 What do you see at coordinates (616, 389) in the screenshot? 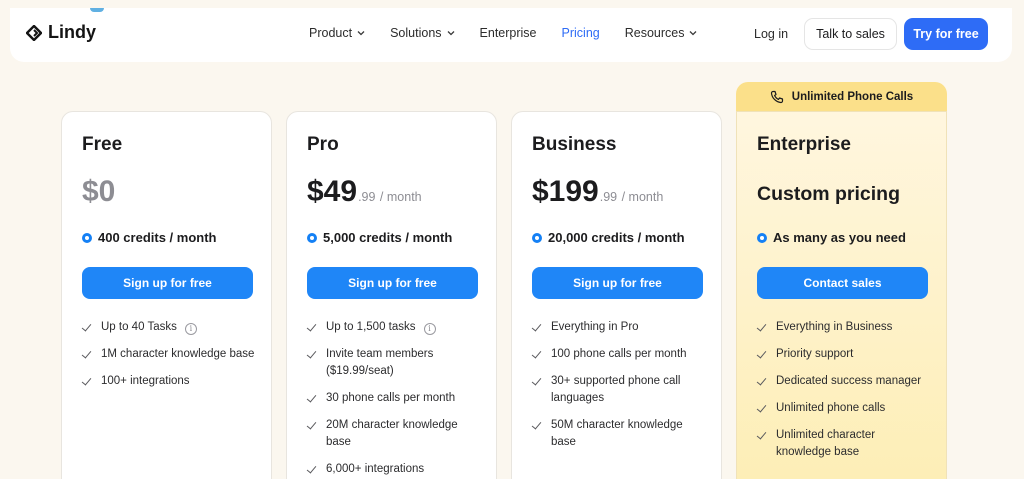
I see `feature-text: 30+ supported phone call languages` at bounding box center [616, 389].